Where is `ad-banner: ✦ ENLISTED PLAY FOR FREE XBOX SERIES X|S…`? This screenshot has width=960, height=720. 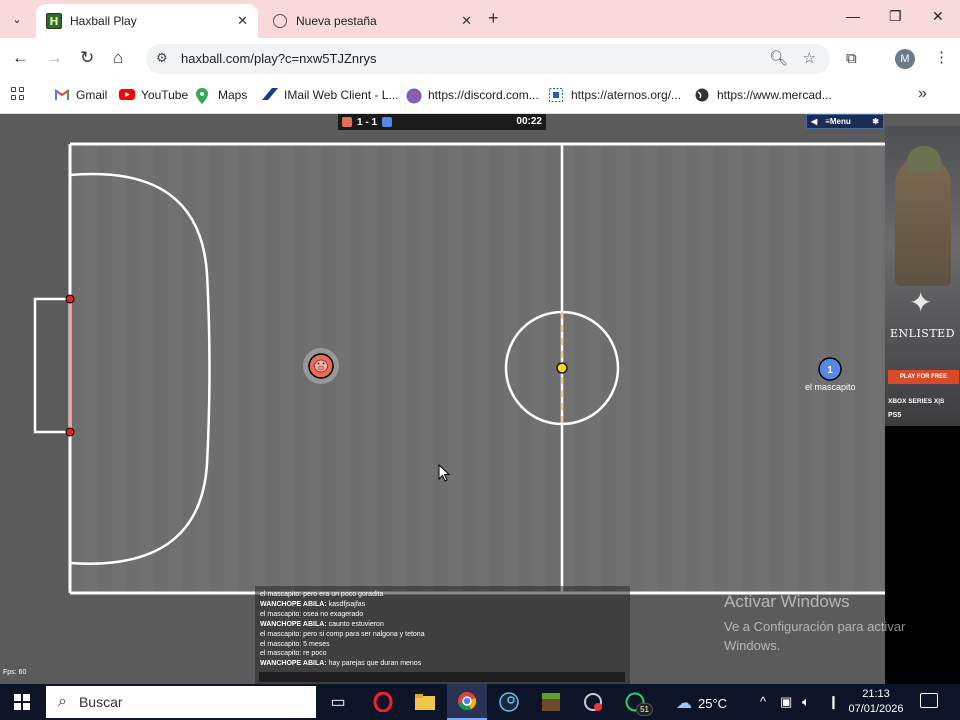 ad-banner: ✦ ENLISTED PLAY FOR FREE XBOX SERIES X|S… is located at coordinates (922, 276).